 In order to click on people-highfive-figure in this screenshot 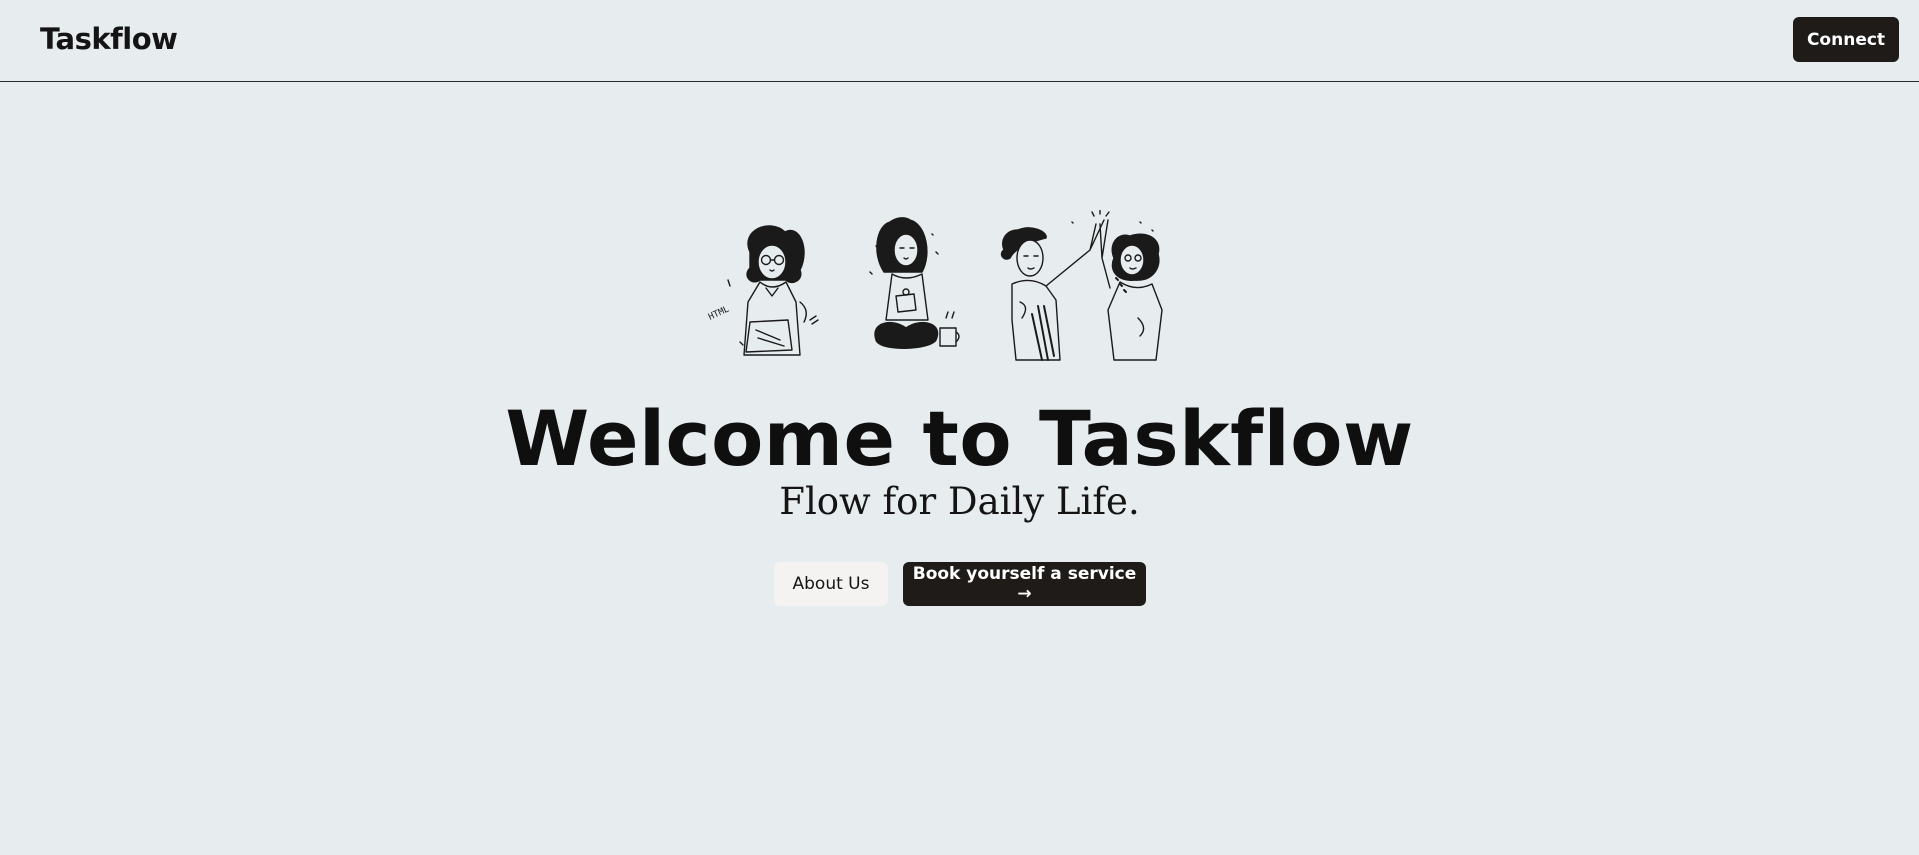, I will do `click(1081, 285)`.